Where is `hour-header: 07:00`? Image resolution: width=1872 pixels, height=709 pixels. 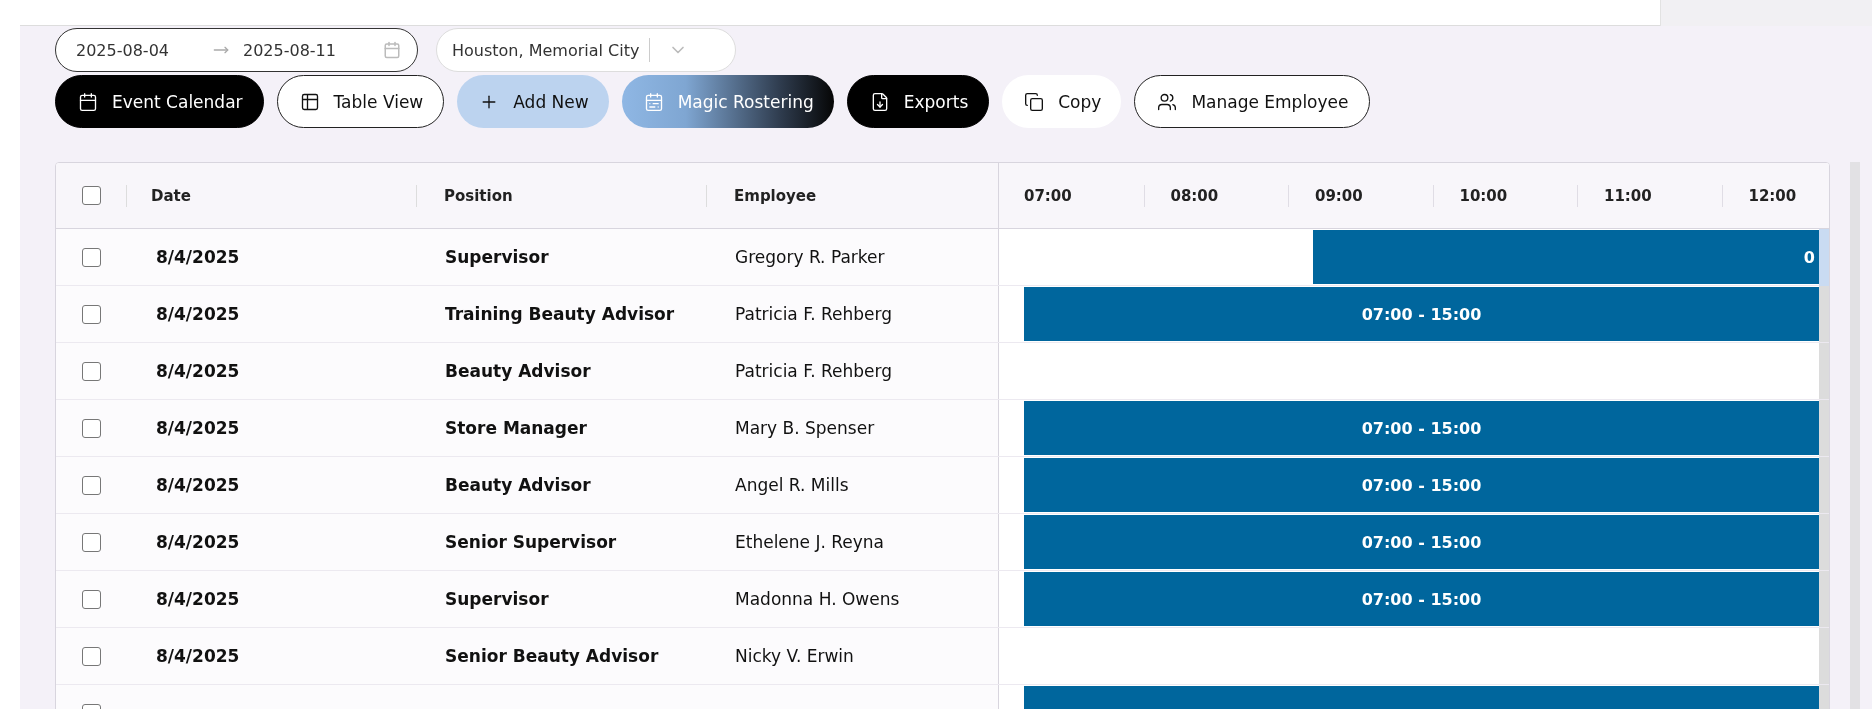 hour-header: 07:00 is located at coordinates (1048, 196).